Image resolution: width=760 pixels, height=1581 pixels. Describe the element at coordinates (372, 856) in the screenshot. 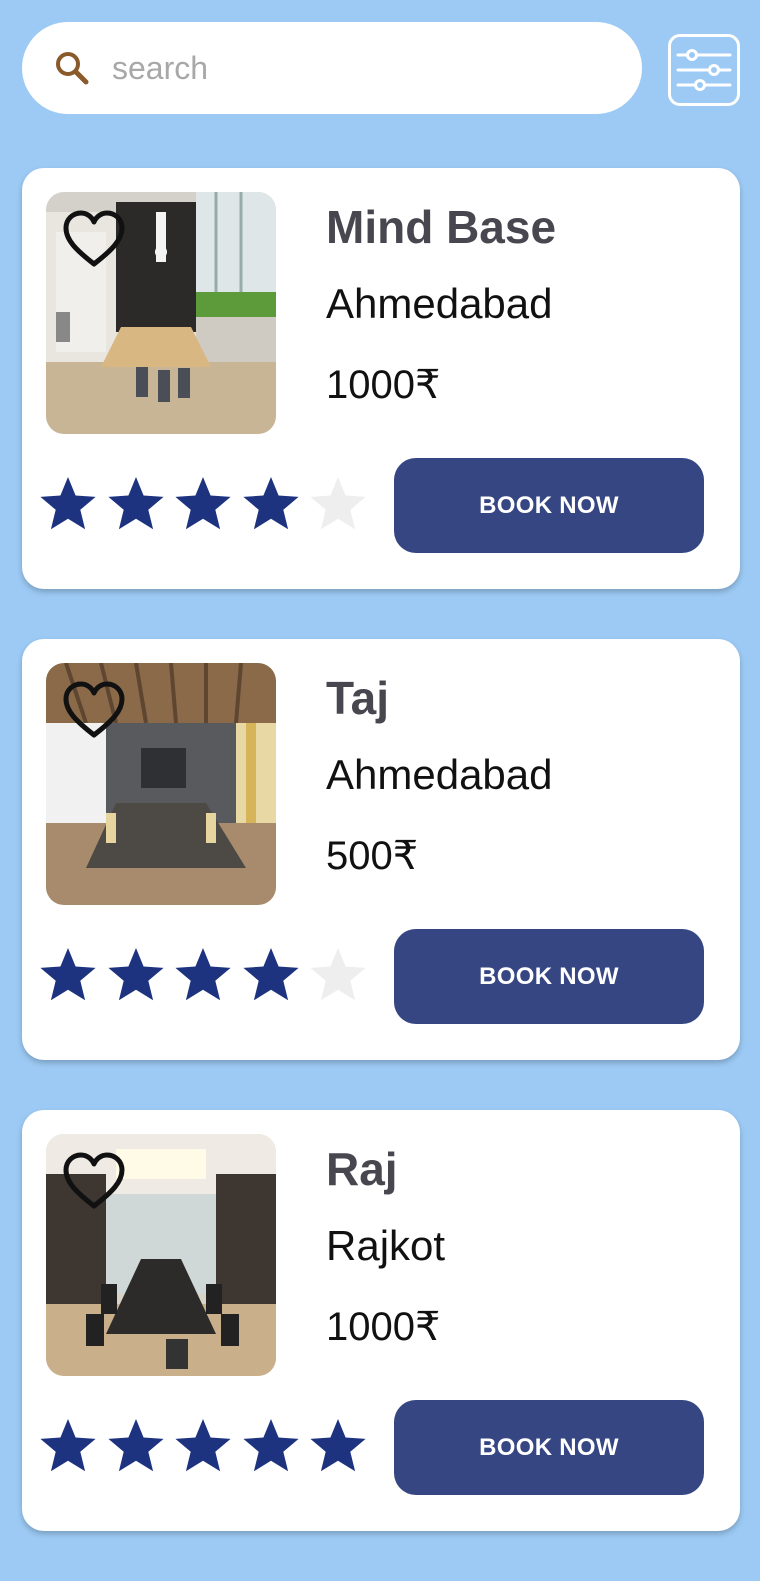

I see `venue-price: 500₹` at that location.